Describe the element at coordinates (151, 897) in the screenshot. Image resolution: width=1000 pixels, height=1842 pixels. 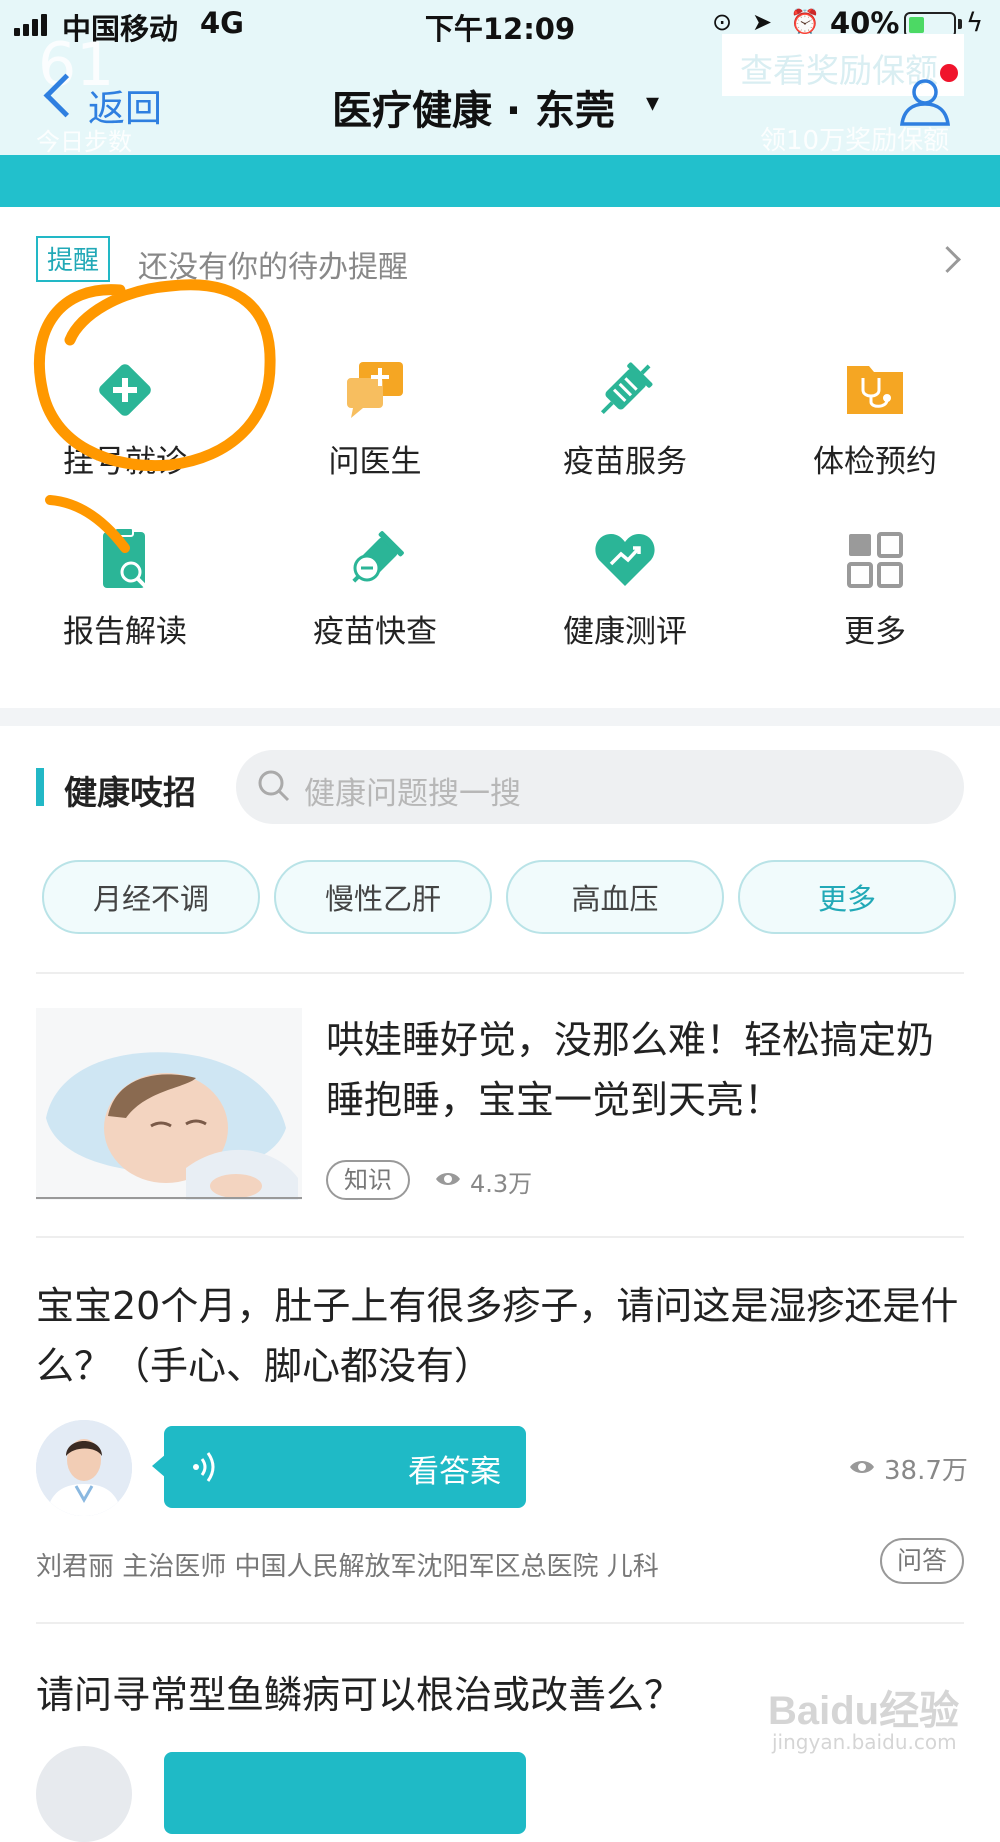
I see `topic-chip-menstrual: 月经不调` at that location.